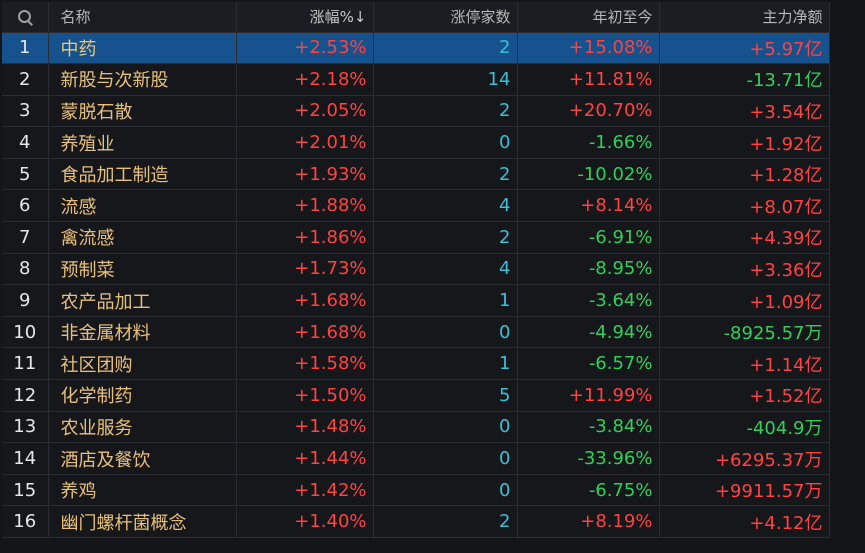 The image size is (865, 553). What do you see at coordinates (25, 206) in the screenshot?
I see `row-index: 6` at bounding box center [25, 206].